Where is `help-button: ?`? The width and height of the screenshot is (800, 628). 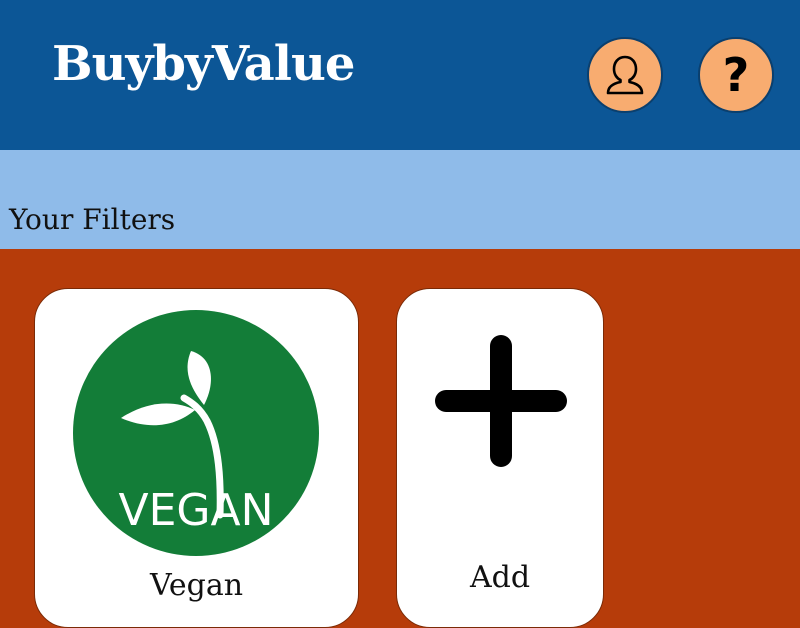 help-button: ? is located at coordinates (736, 75).